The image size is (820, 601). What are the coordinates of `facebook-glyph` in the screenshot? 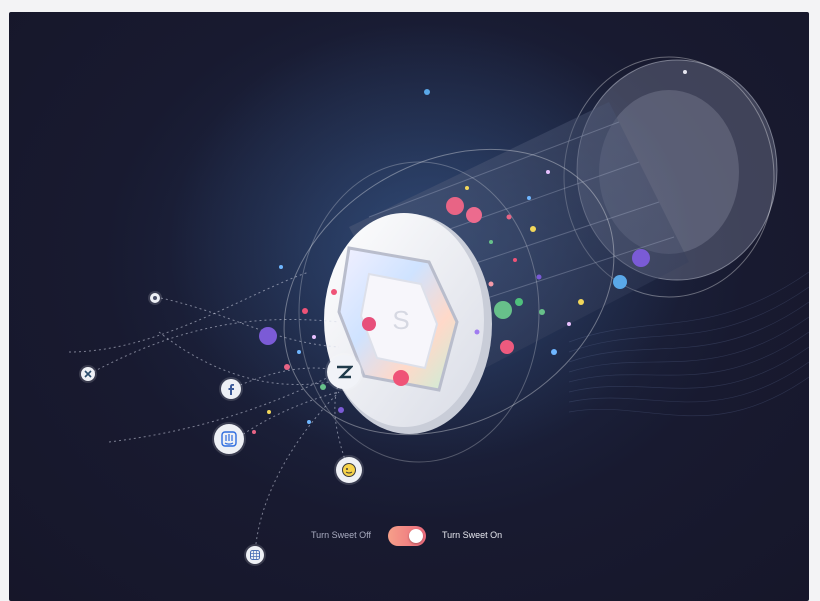 It's located at (231, 389).